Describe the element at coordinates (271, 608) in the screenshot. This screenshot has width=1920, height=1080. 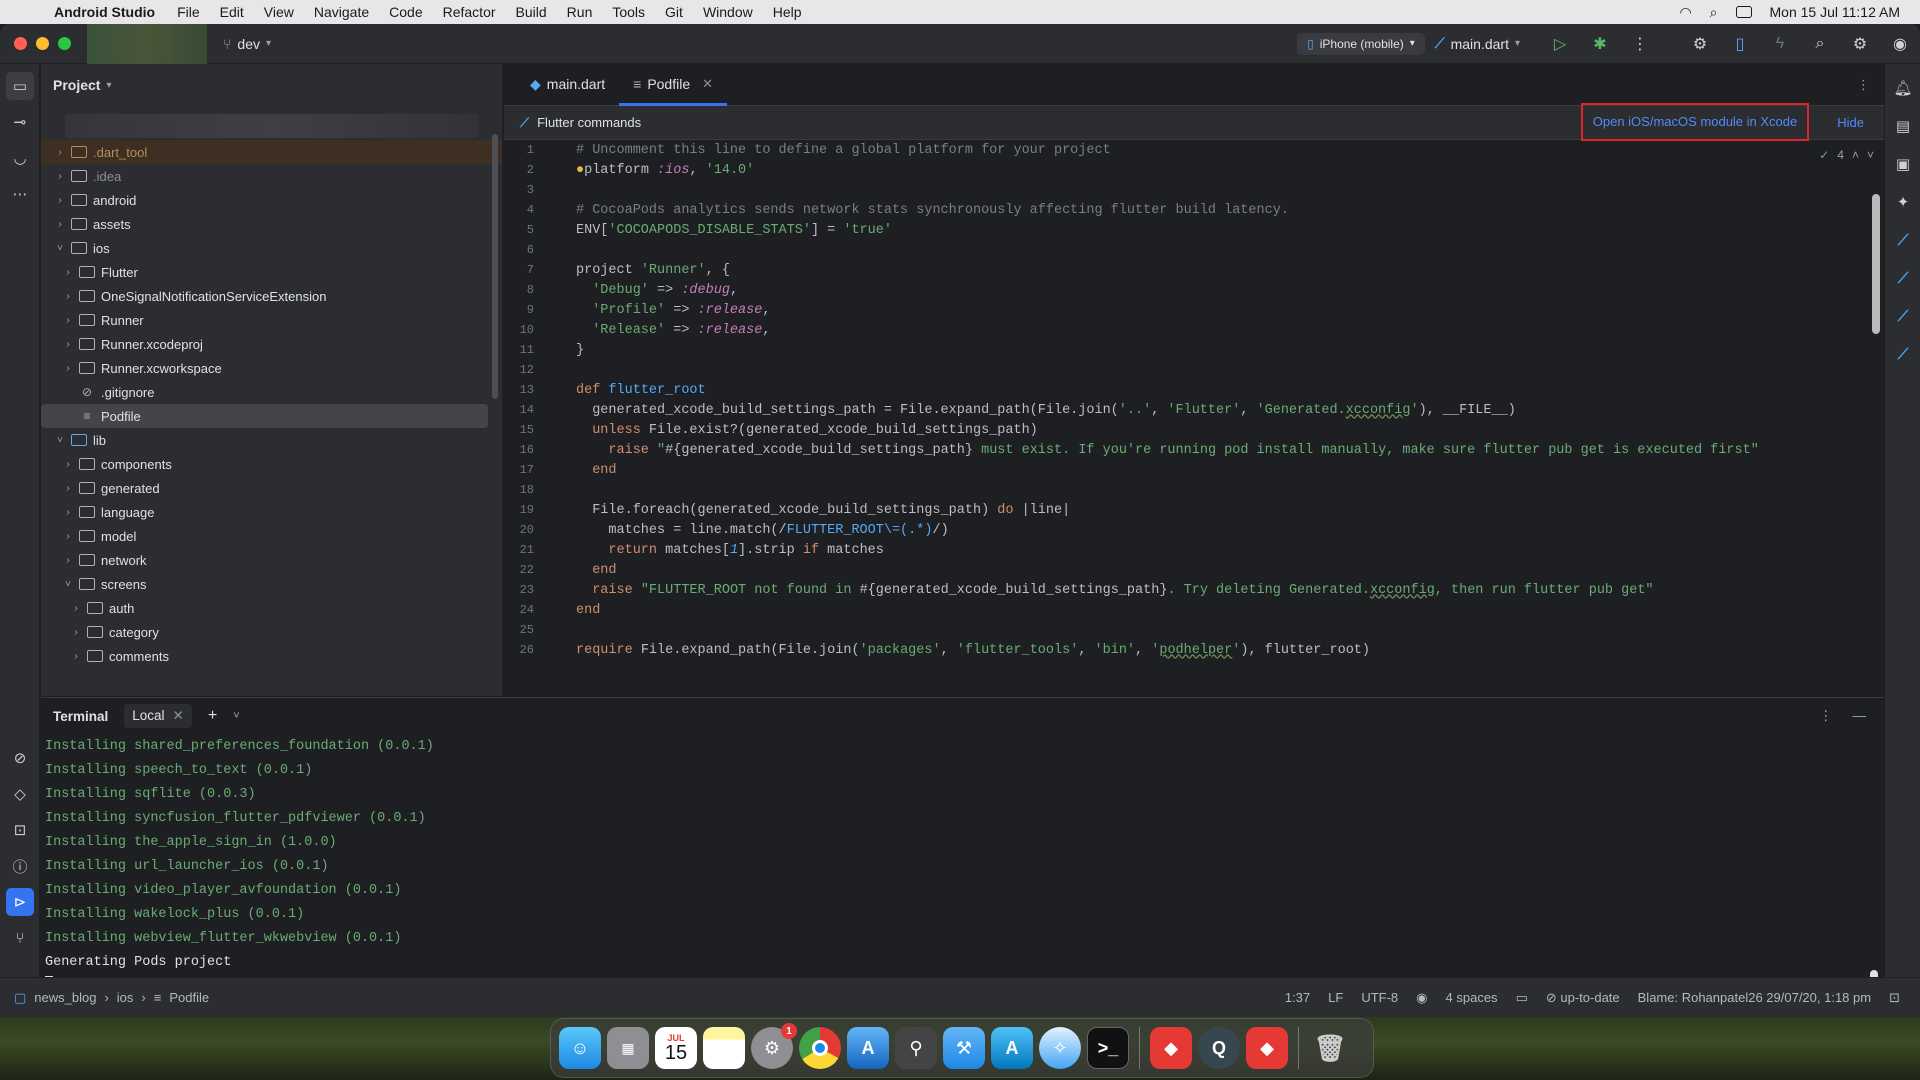
I see `tree-item: › auth` at that location.